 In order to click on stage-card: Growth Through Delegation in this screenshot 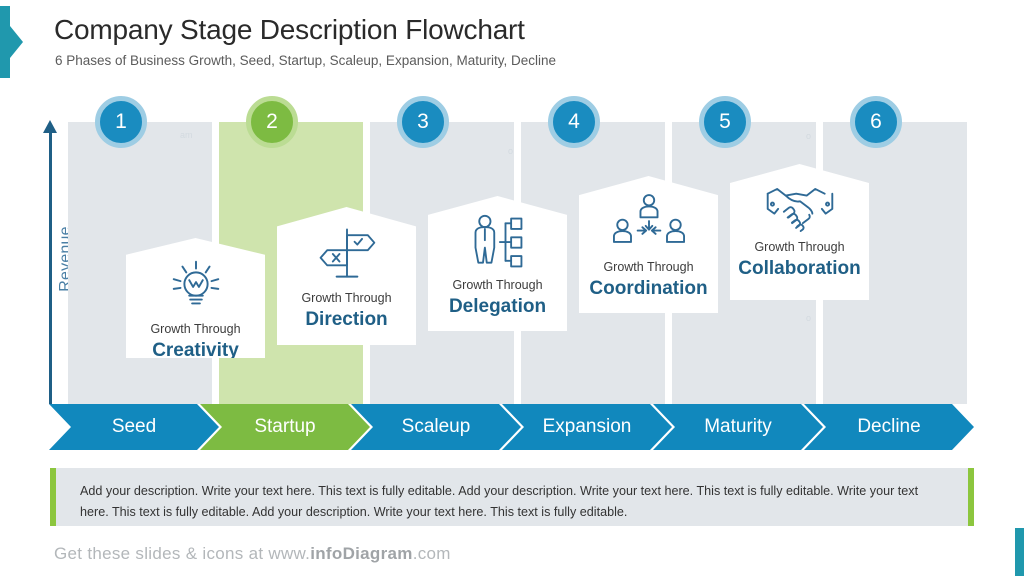, I will do `click(497, 263)`.